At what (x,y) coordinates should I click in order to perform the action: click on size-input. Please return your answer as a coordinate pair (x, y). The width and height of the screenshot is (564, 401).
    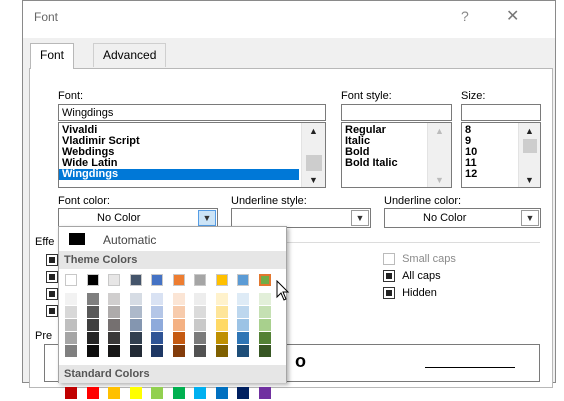
    Looking at the image, I should click on (501, 112).